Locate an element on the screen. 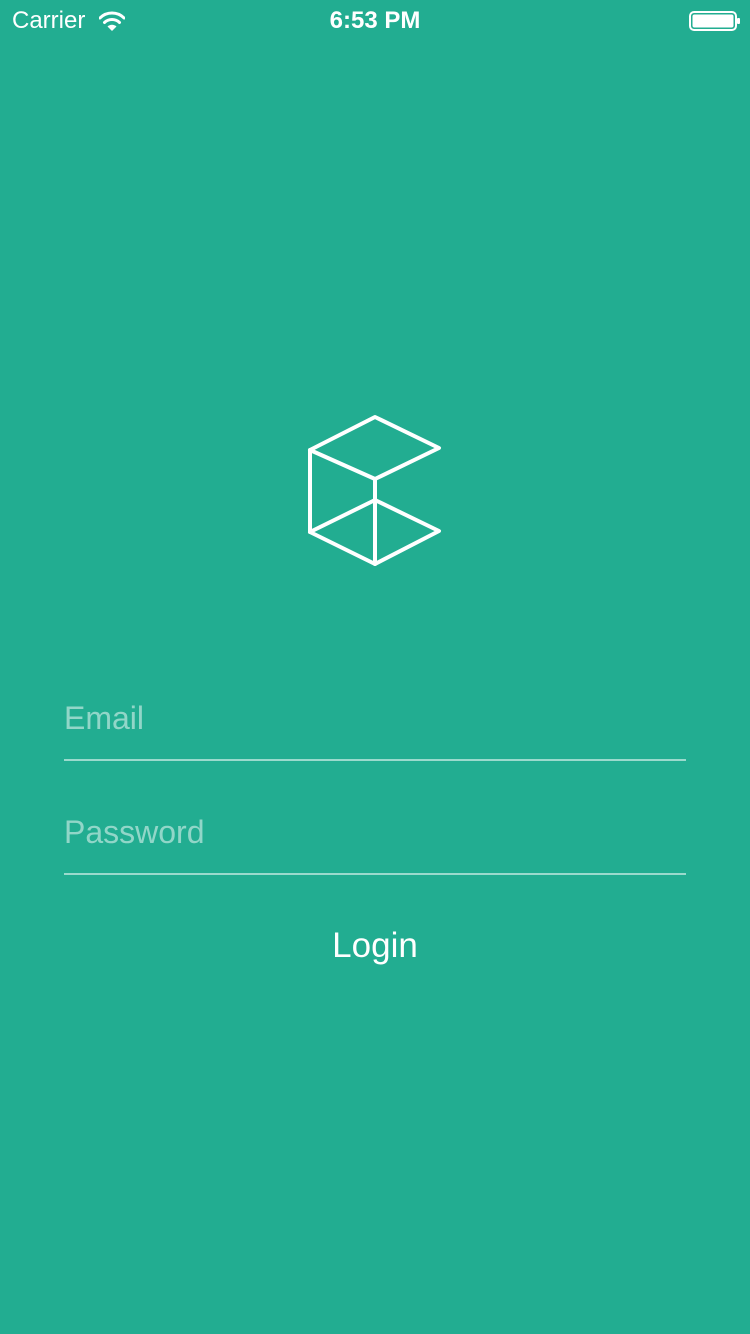  email-input is located at coordinates (375, 718).